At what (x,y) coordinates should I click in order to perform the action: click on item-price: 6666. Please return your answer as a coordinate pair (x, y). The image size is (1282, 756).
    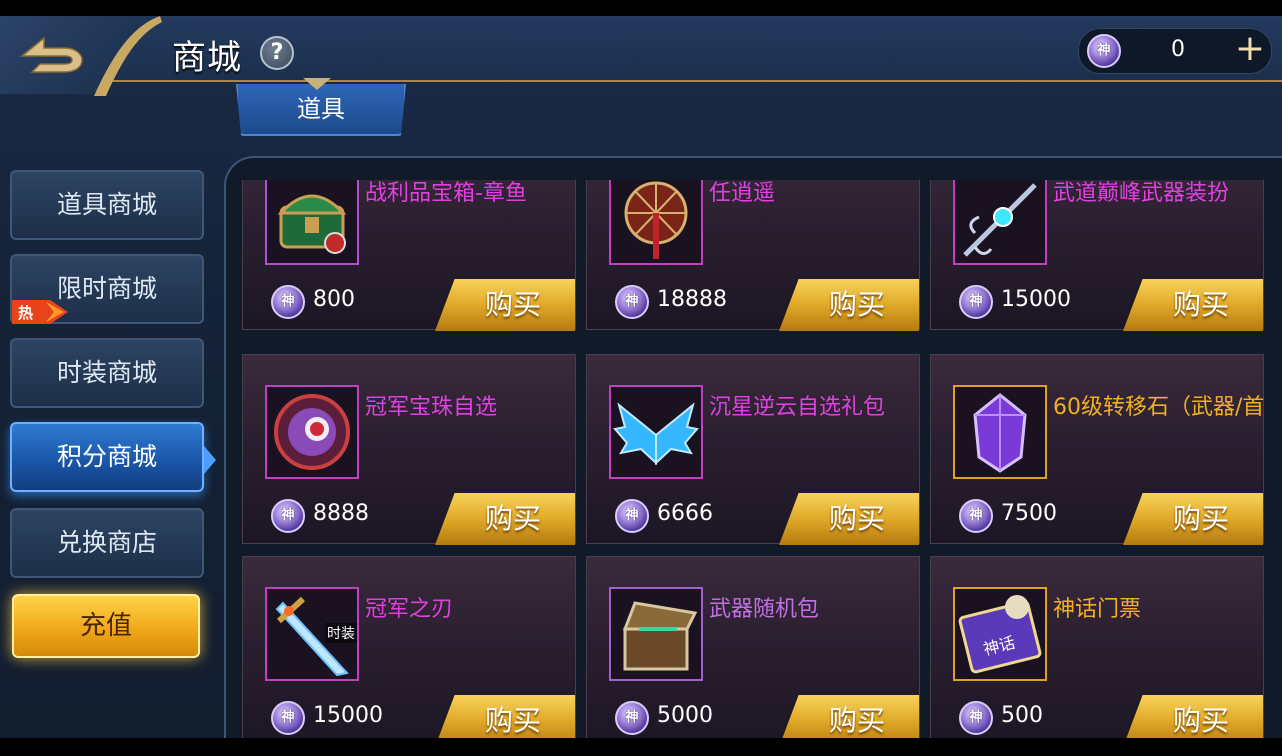
    Looking at the image, I should click on (685, 513).